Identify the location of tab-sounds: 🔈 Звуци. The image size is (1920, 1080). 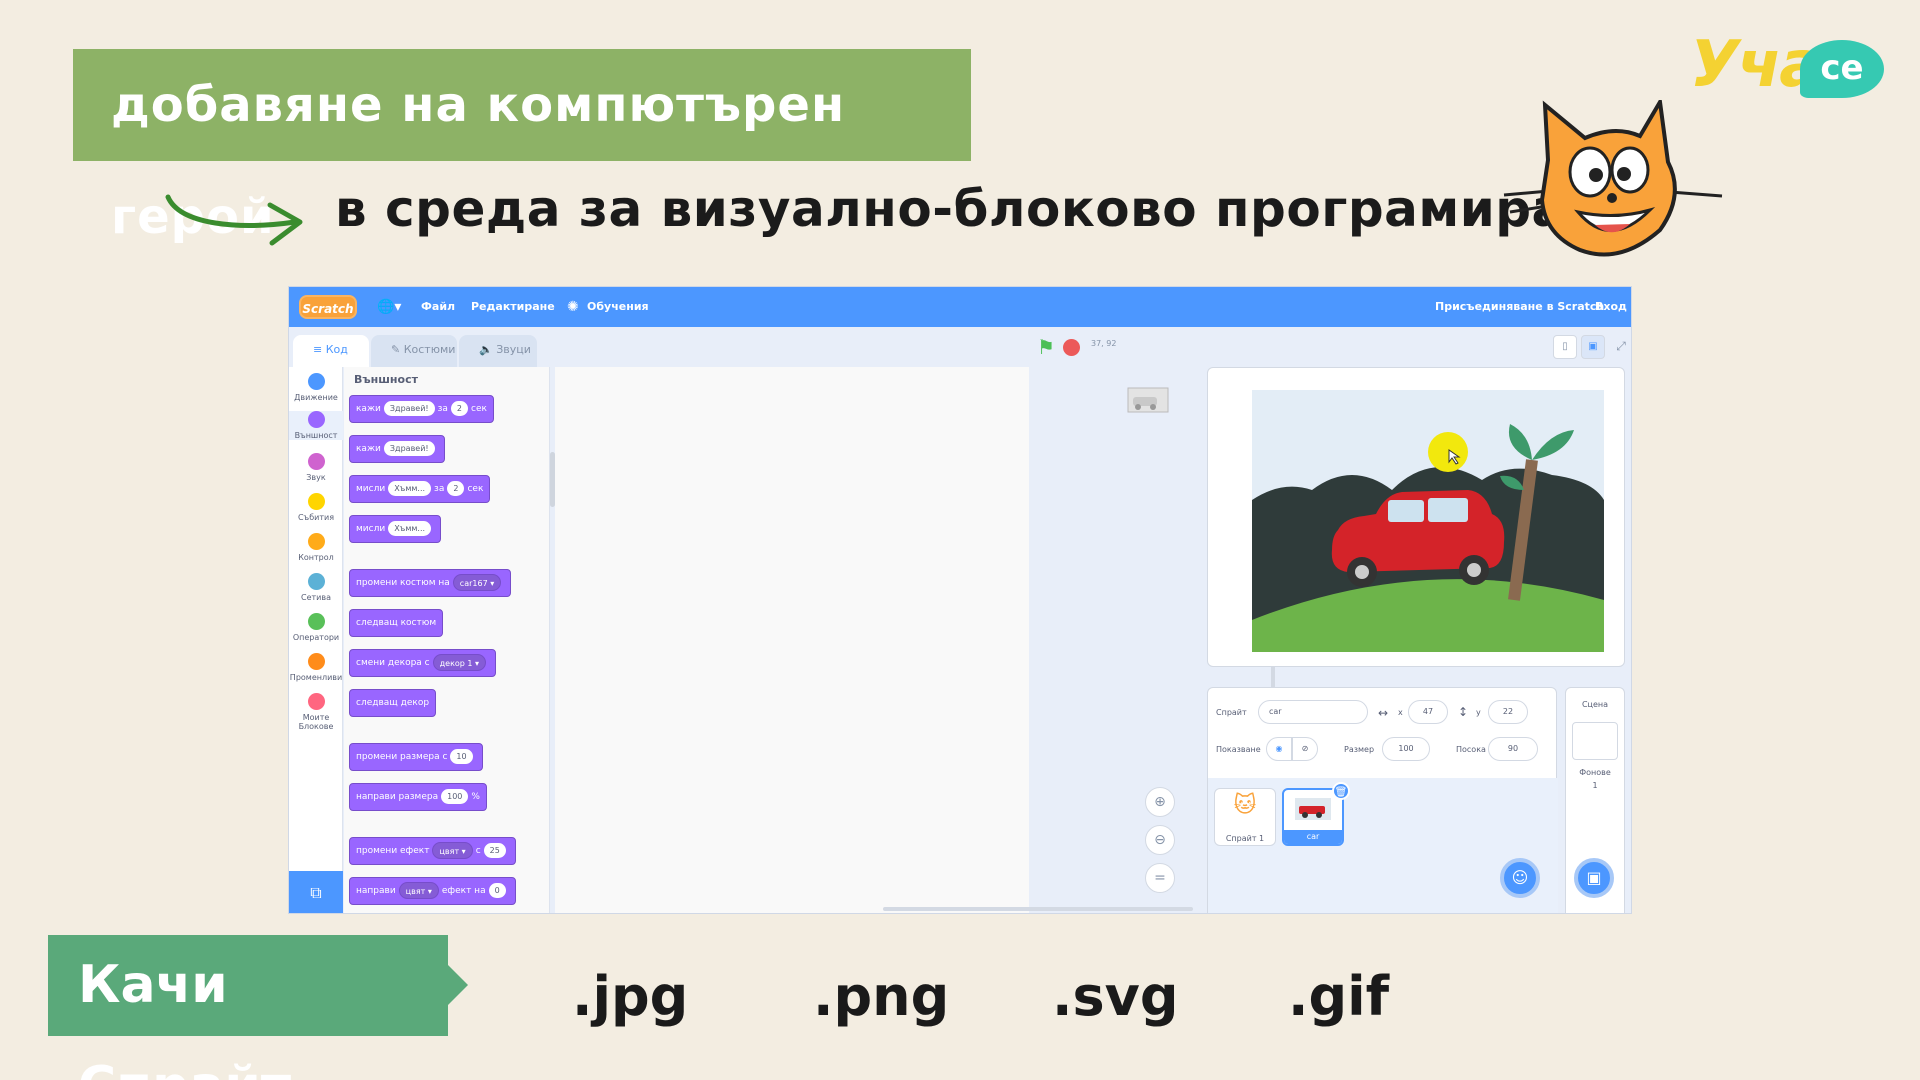
(498, 351).